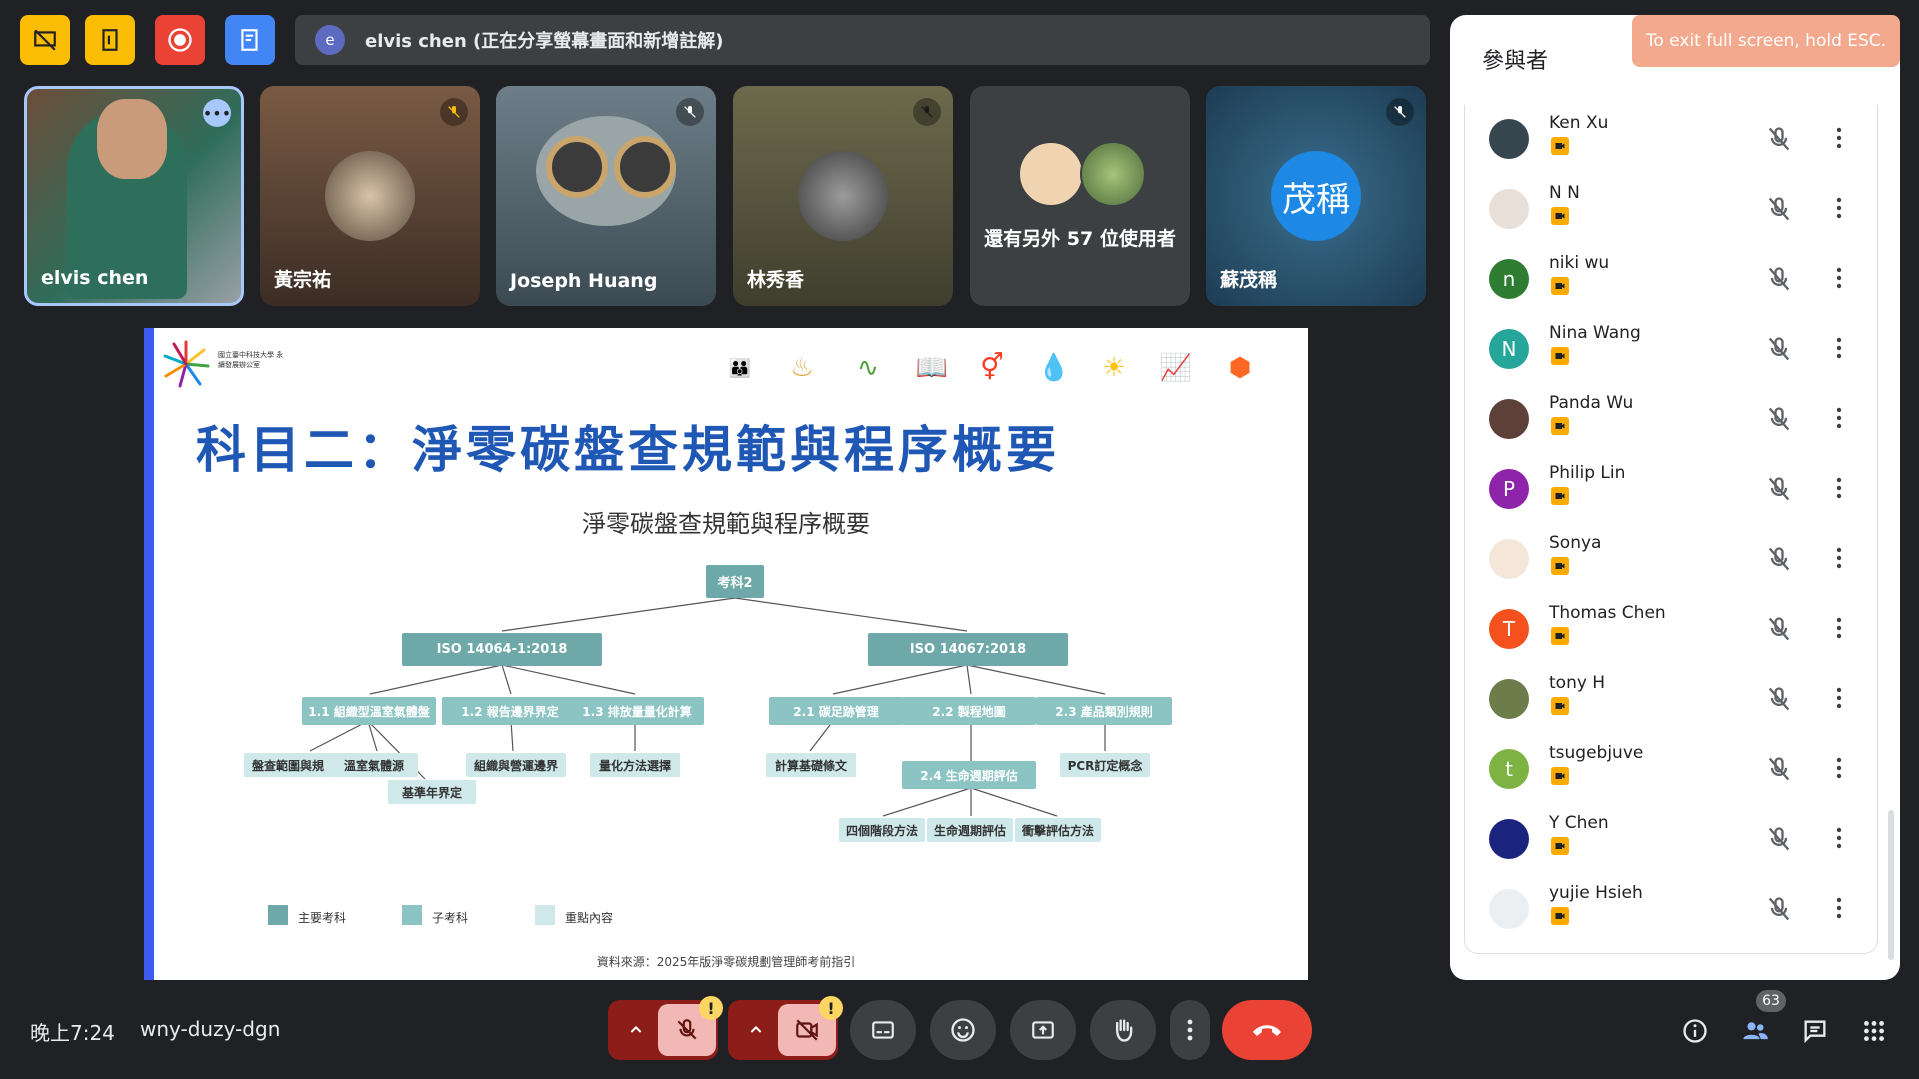  I want to click on participant-name: Y Chen, so click(1579, 823).